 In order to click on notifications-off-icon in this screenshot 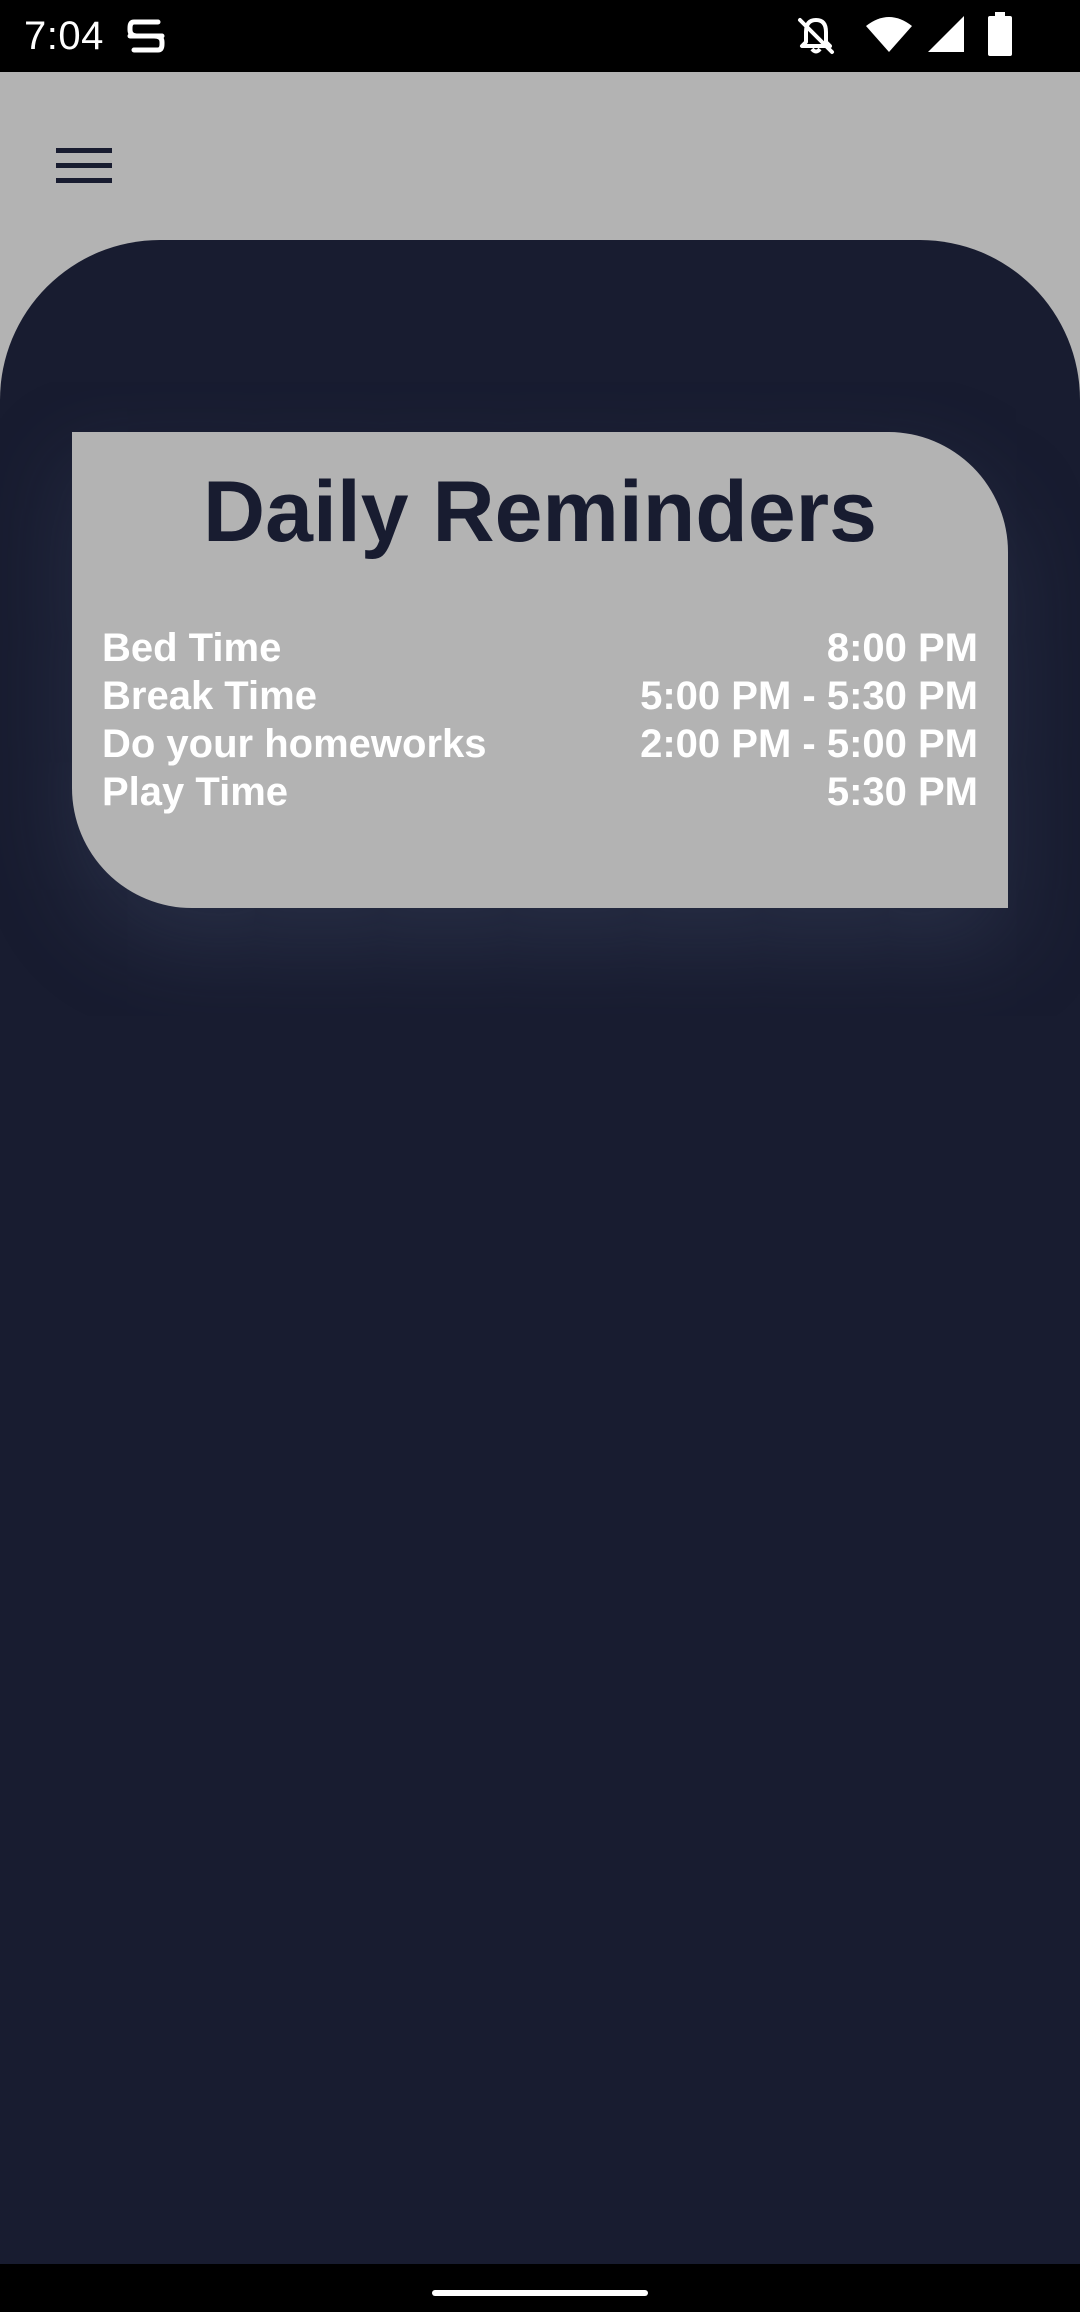, I will do `click(816, 36)`.